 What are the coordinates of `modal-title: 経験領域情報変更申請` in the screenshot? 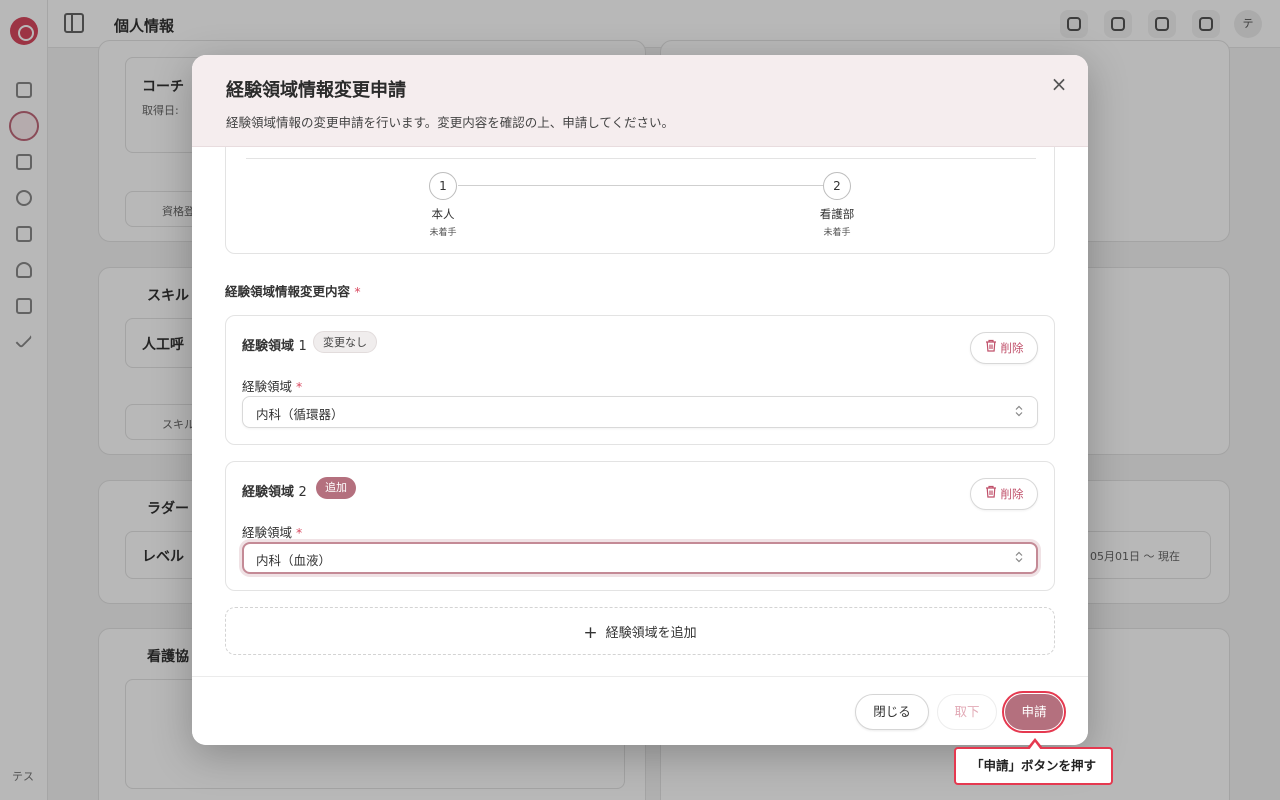 It's located at (316, 90).